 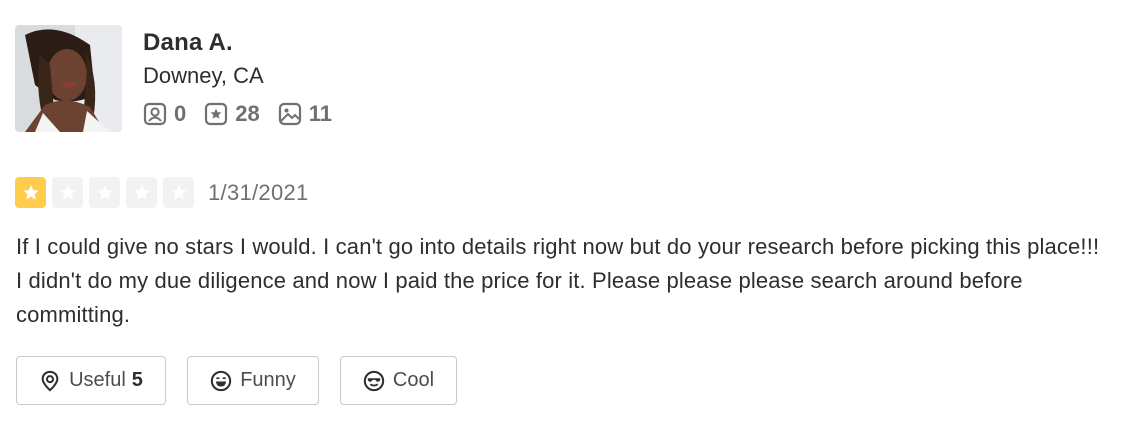 What do you see at coordinates (305, 114) in the screenshot?
I see `photos-stat: 11` at bounding box center [305, 114].